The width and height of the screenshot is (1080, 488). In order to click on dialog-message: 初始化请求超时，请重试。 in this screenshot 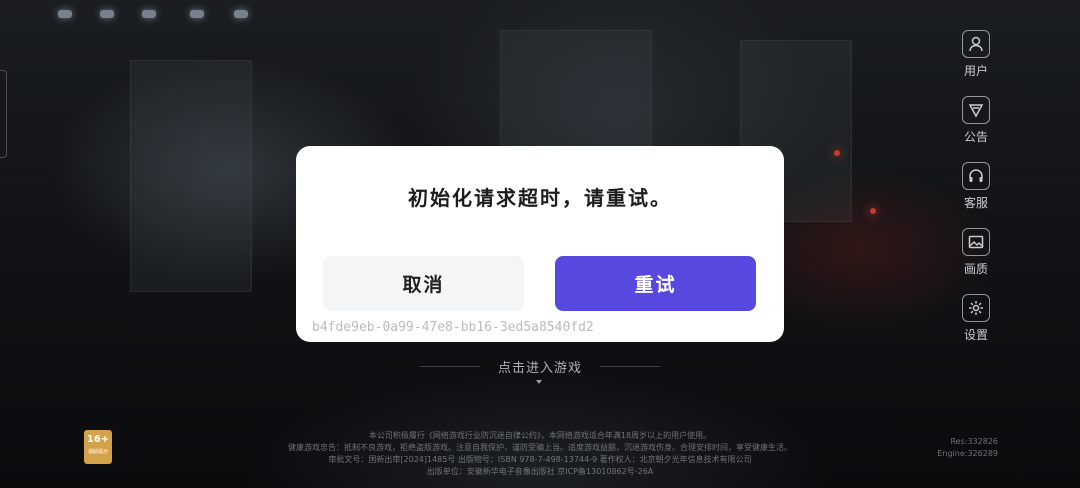, I will do `click(540, 198)`.